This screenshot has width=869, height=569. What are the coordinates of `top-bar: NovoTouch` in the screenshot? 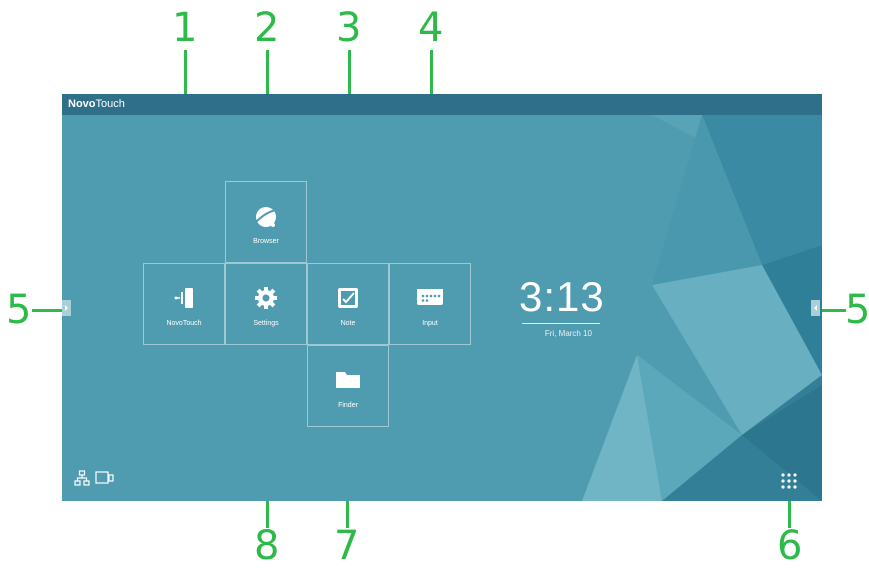 It's located at (442, 104).